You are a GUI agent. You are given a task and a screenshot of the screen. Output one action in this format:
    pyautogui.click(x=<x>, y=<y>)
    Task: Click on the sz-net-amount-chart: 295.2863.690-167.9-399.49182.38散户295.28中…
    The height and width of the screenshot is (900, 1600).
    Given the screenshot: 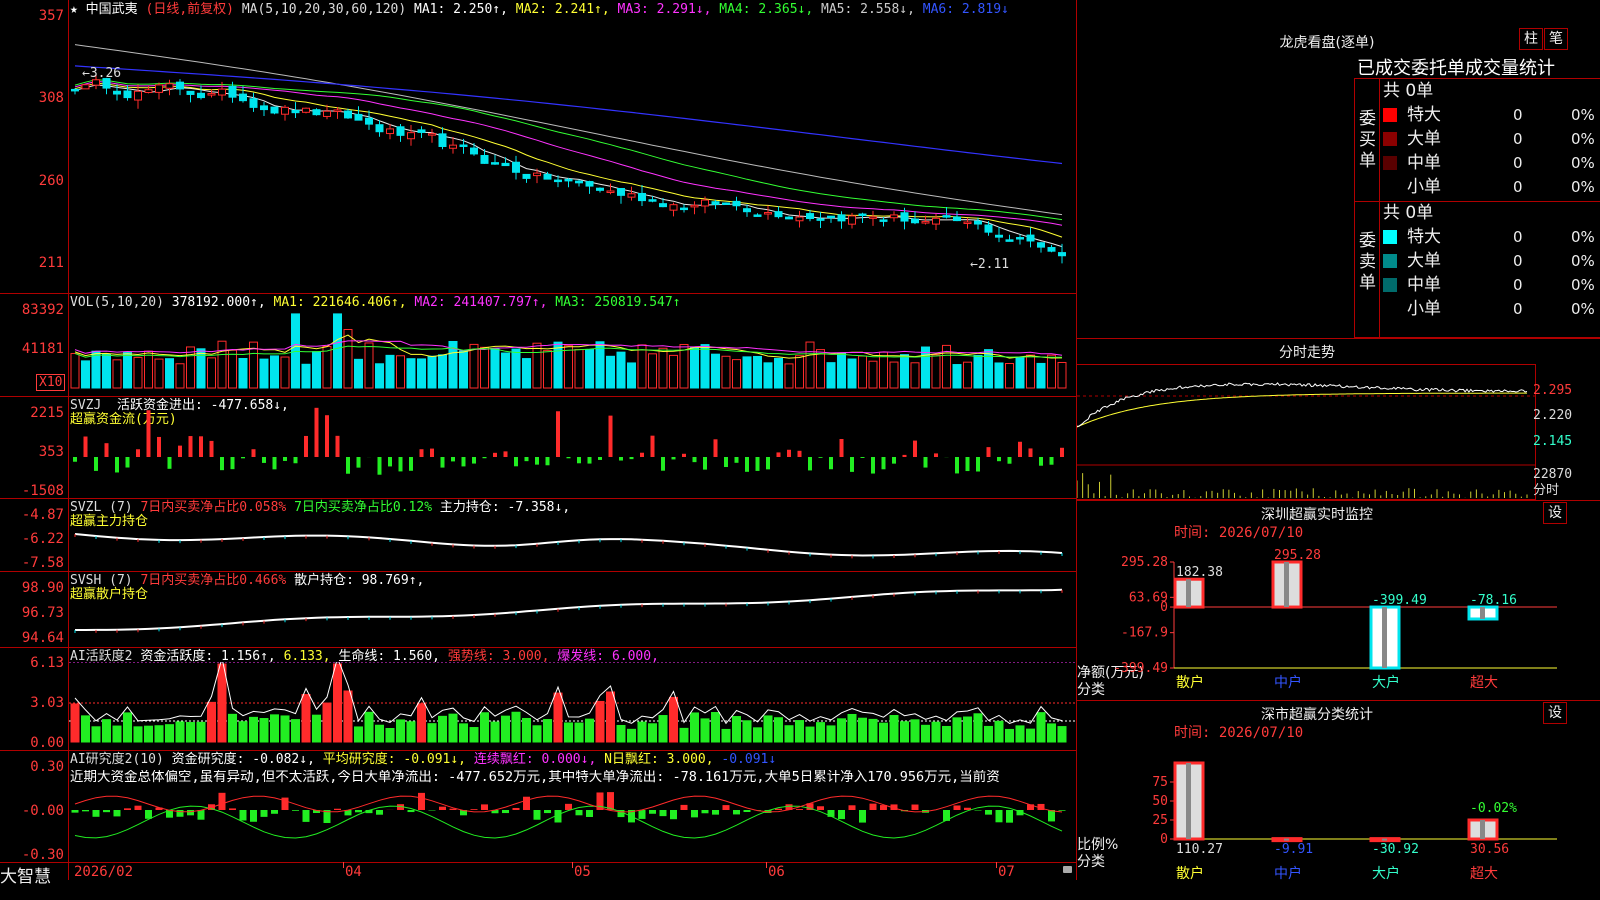 What is the action you would take?
    pyautogui.click(x=1338, y=622)
    